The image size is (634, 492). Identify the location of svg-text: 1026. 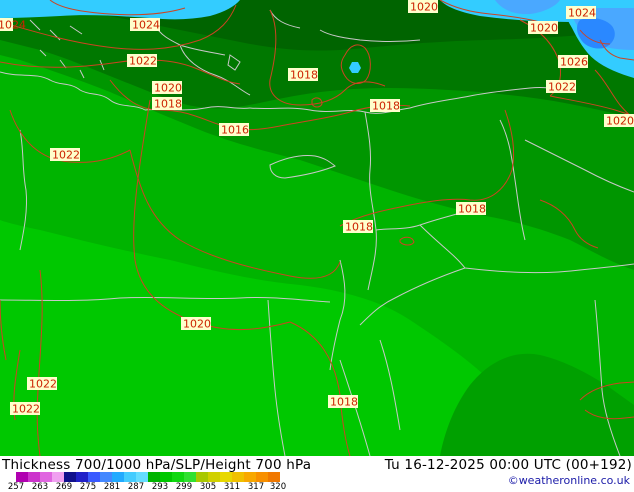
(574, 62).